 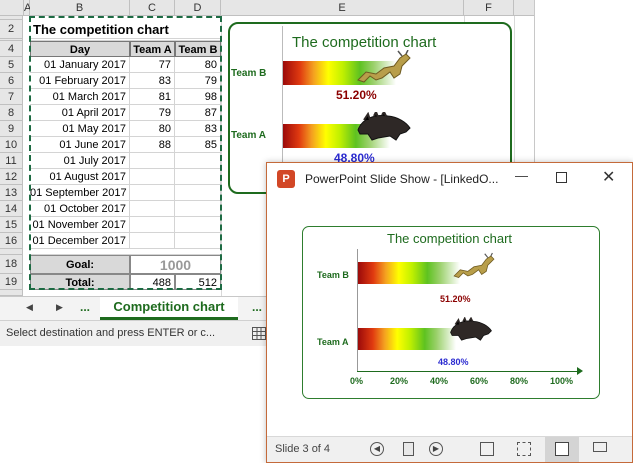 I want to click on tab-scroll-right-icon: ▶, so click(x=59, y=307).